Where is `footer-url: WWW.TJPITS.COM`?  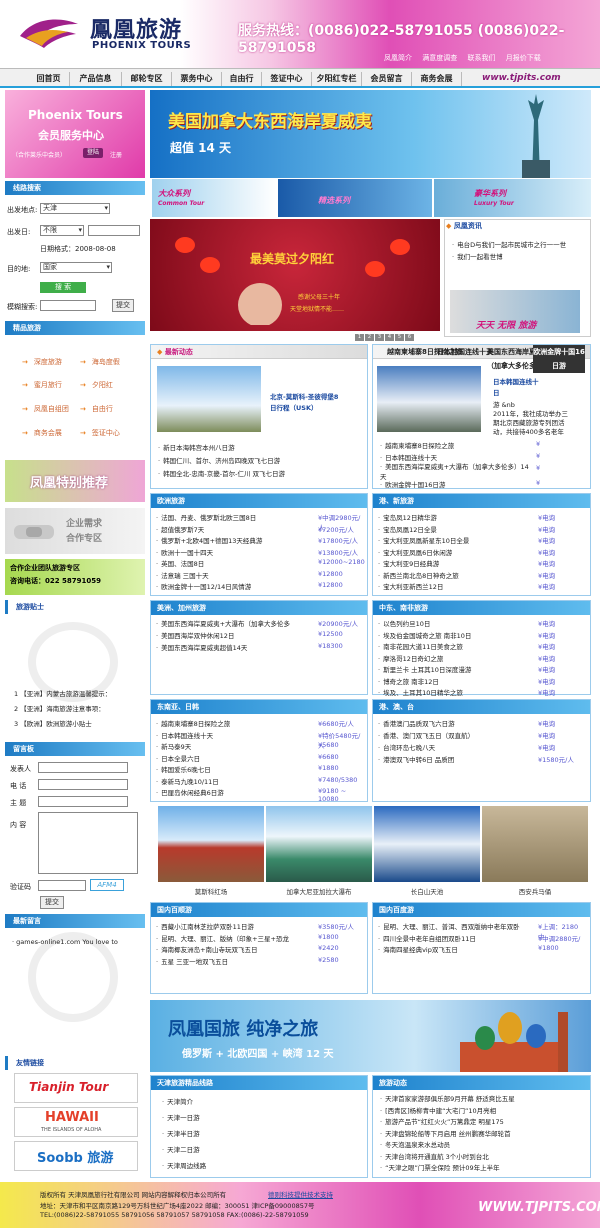 footer-url: WWW.TJPITS.COM is located at coordinates (539, 1207).